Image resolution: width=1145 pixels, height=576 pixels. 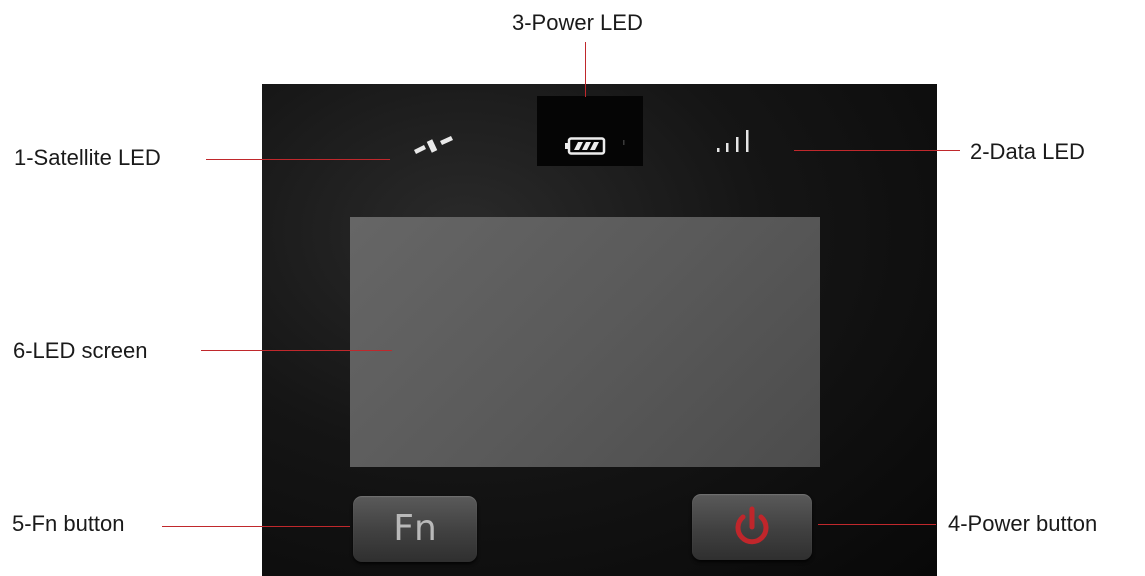 I want to click on power-button, so click(x=752, y=527).